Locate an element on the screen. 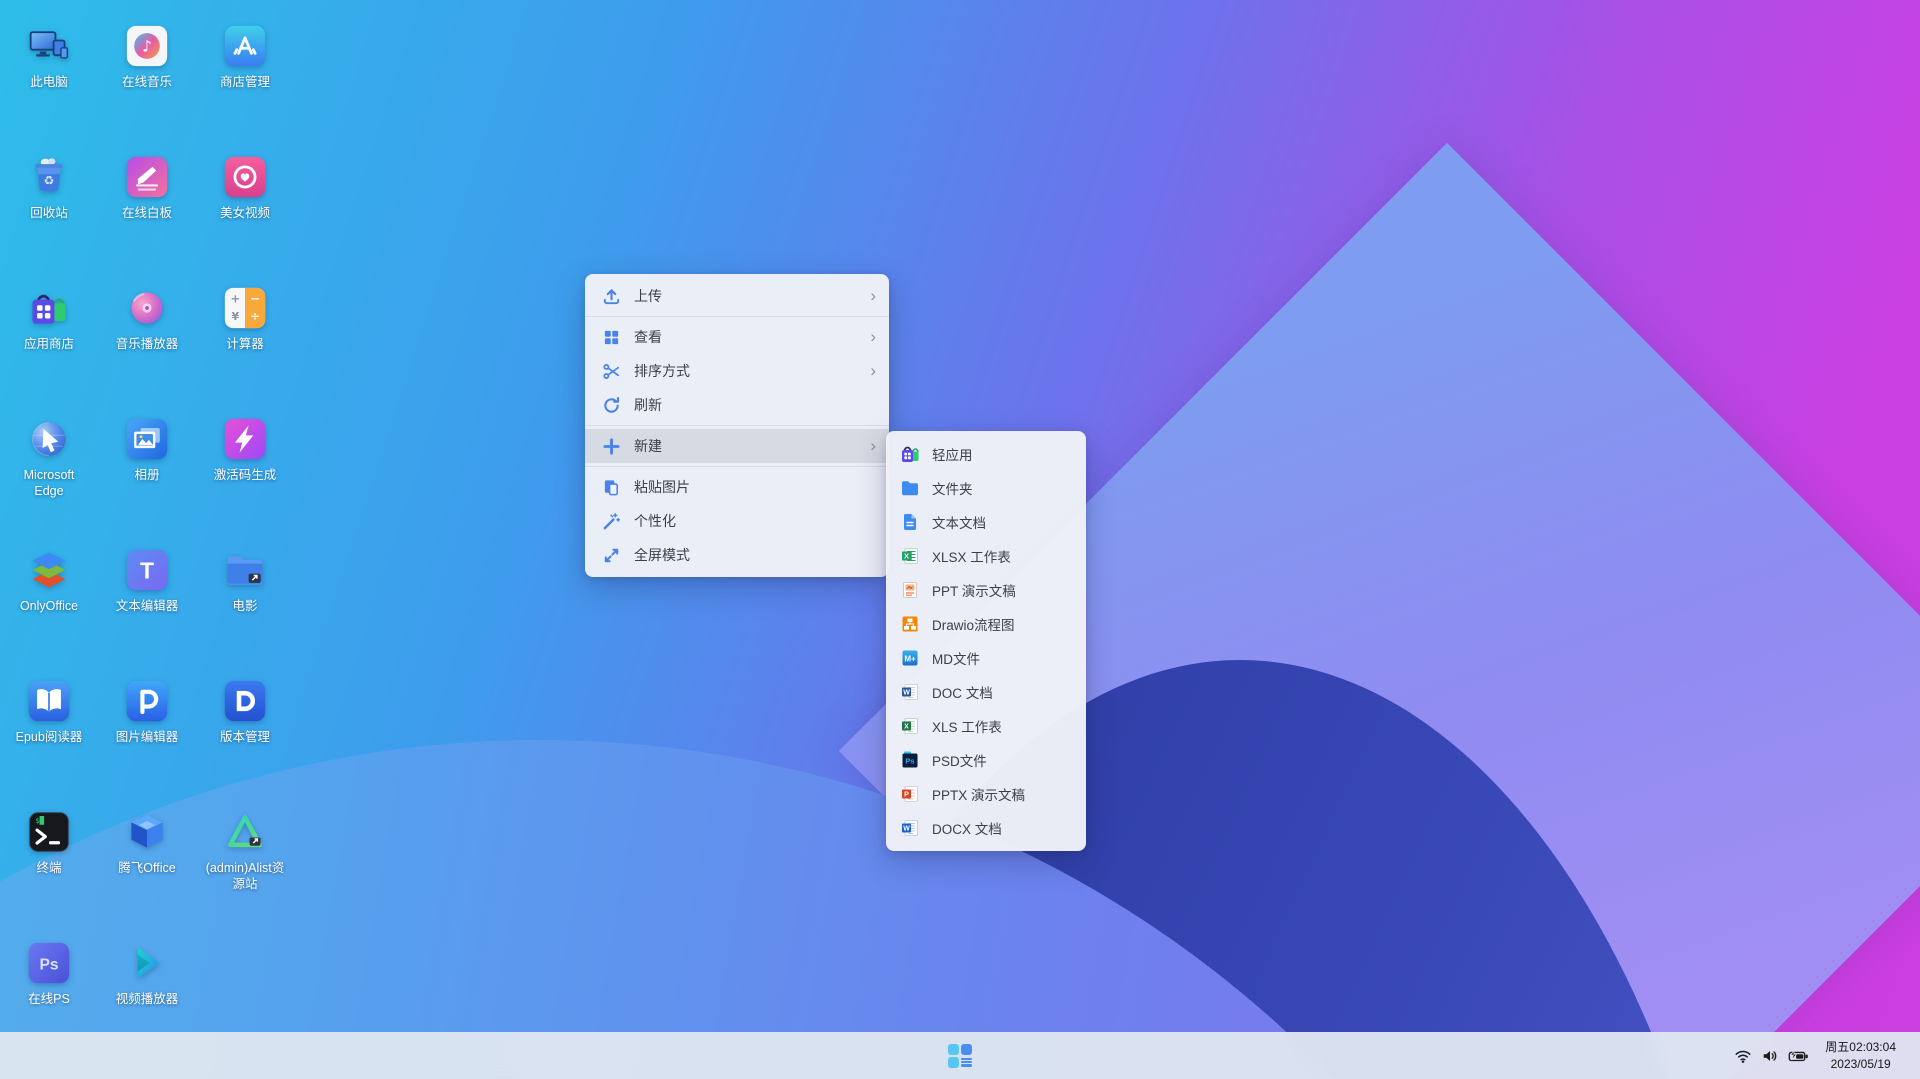 This screenshot has height=1079, width=1920. photos-icon is located at coordinates (147, 439).